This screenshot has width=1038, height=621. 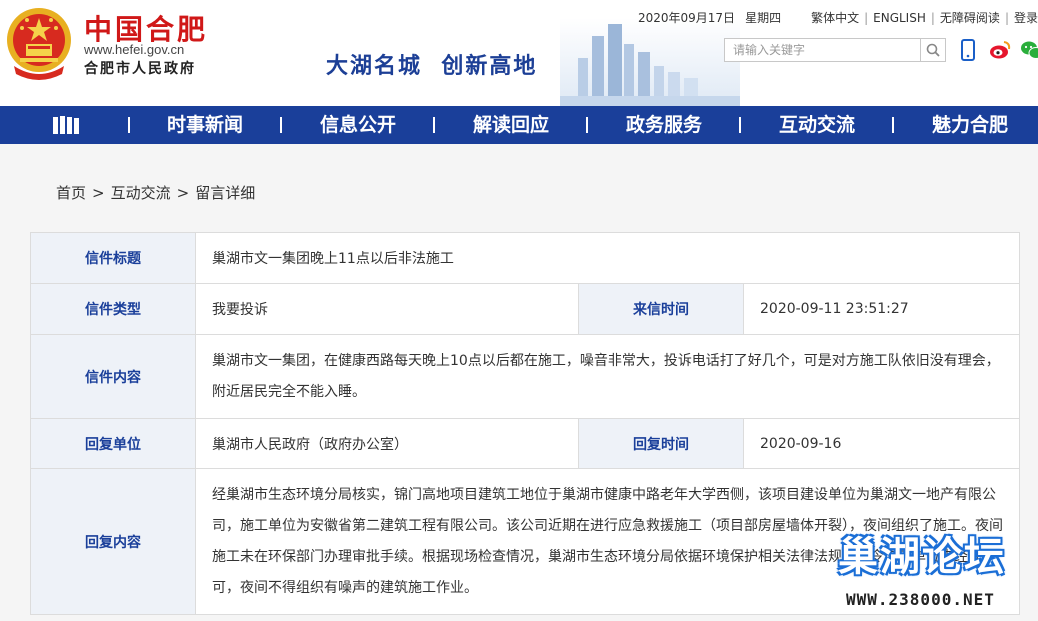 I want to click on national-emblem-icon, so click(x=39, y=44).